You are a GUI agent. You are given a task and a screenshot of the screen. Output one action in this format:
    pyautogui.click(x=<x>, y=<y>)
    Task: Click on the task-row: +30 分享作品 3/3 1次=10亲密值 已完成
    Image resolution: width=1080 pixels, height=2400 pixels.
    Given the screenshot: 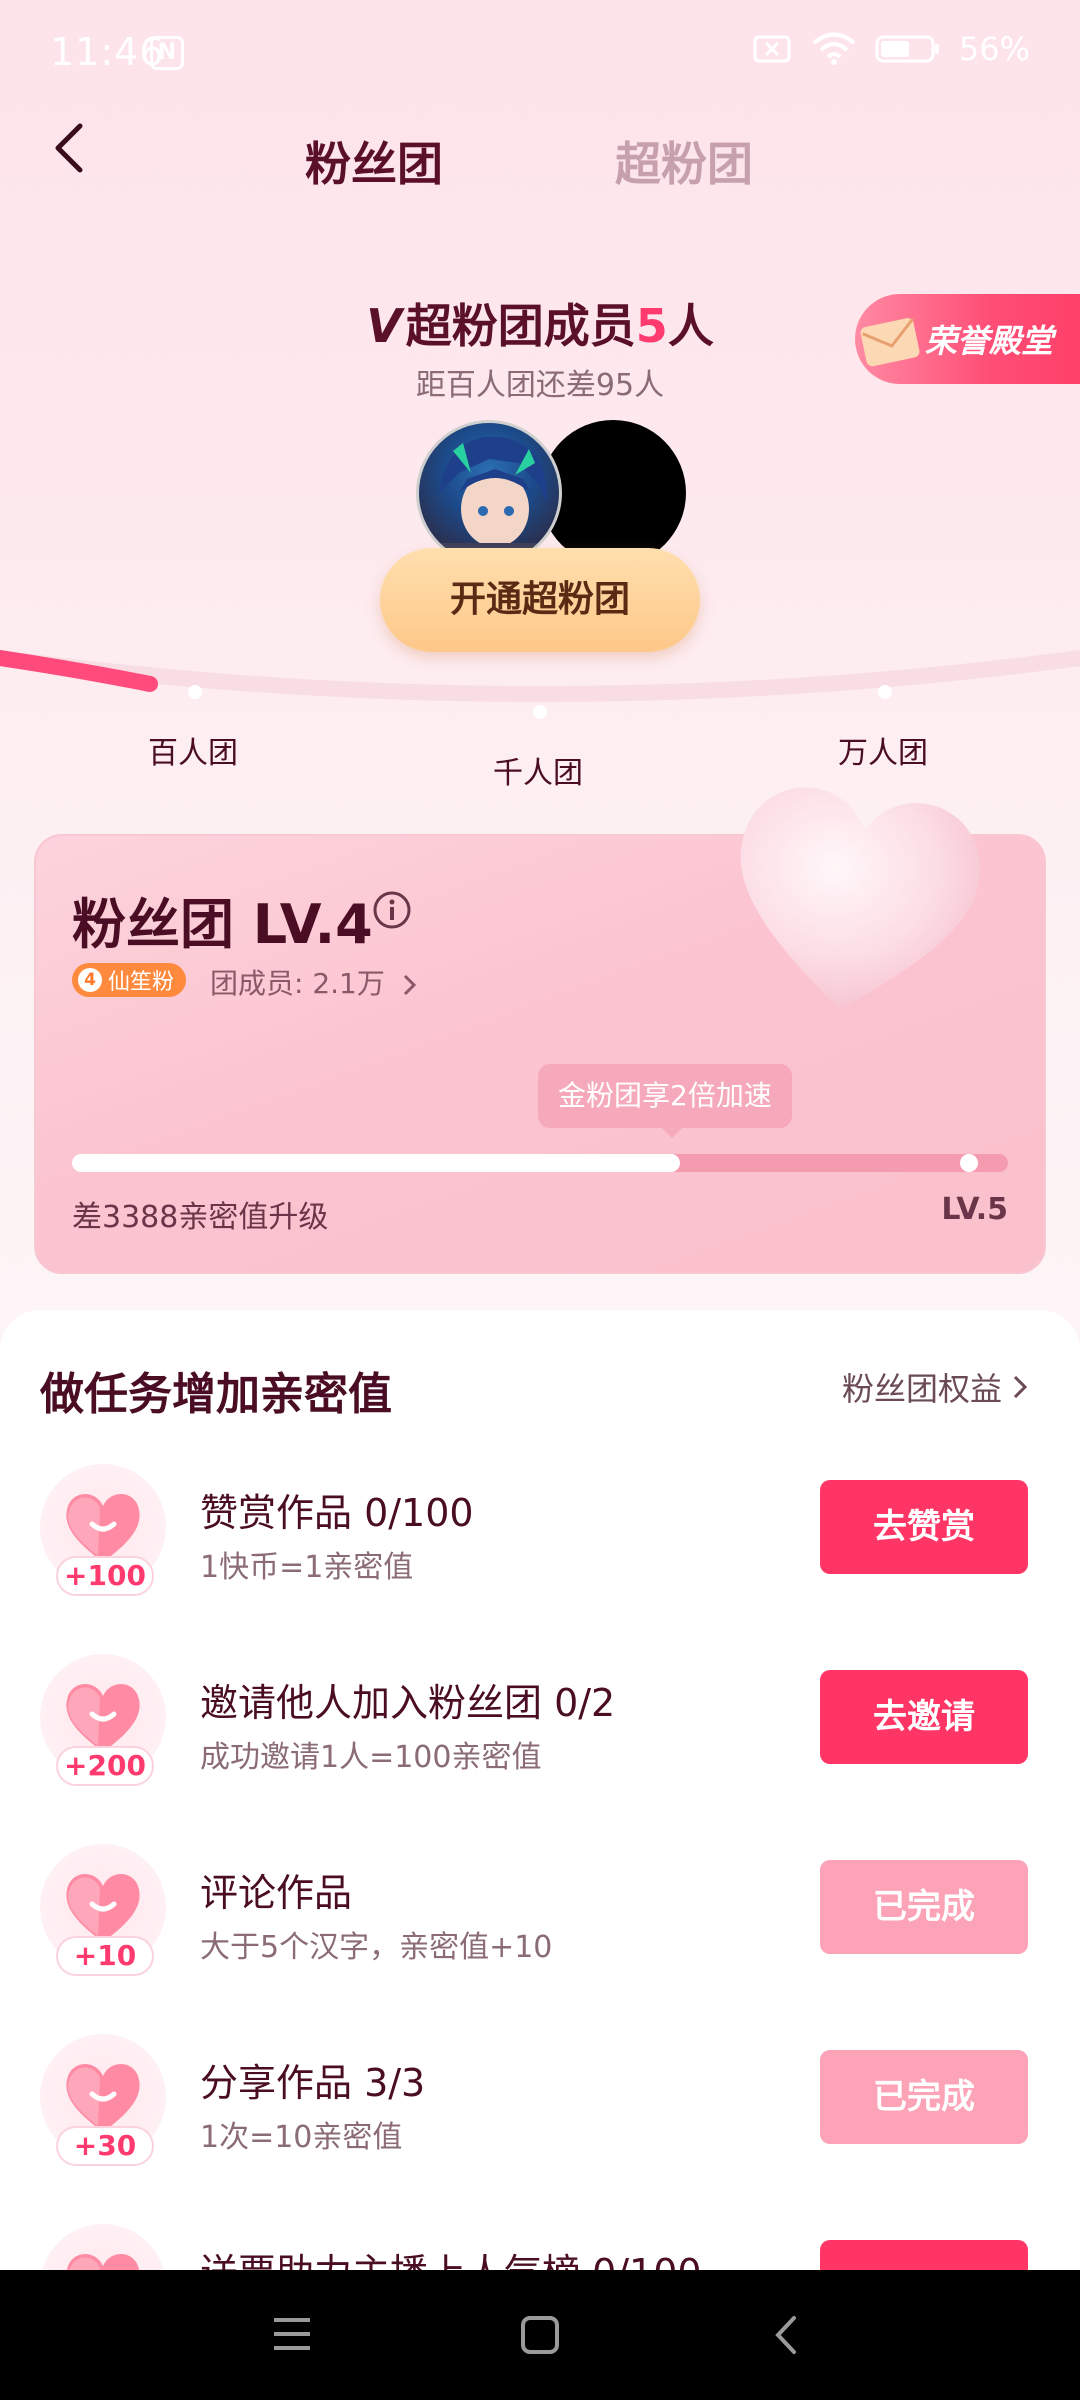 What is the action you would take?
    pyautogui.click(x=540, y=2129)
    